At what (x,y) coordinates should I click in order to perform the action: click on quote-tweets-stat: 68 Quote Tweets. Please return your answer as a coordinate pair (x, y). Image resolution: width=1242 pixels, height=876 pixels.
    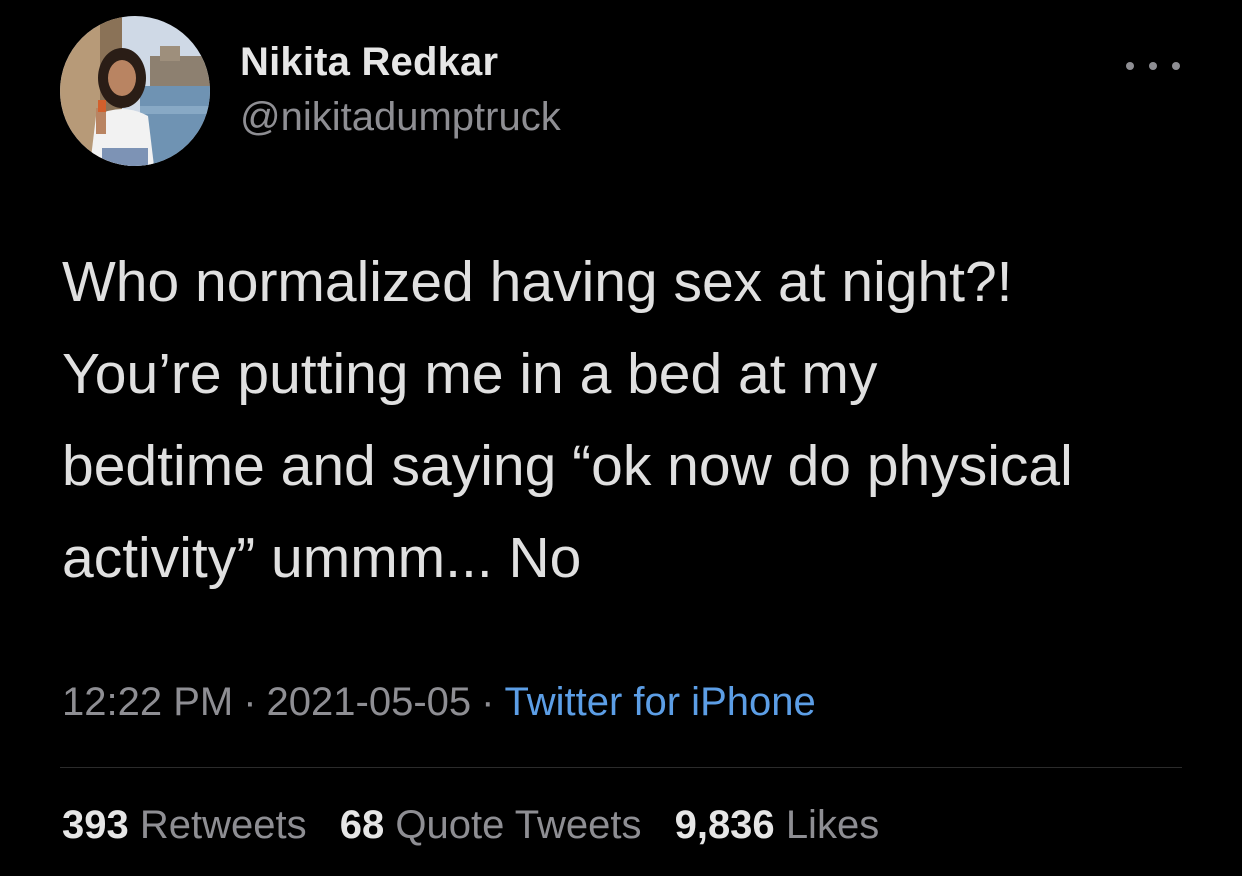
    Looking at the image, I should click on (491, 825).